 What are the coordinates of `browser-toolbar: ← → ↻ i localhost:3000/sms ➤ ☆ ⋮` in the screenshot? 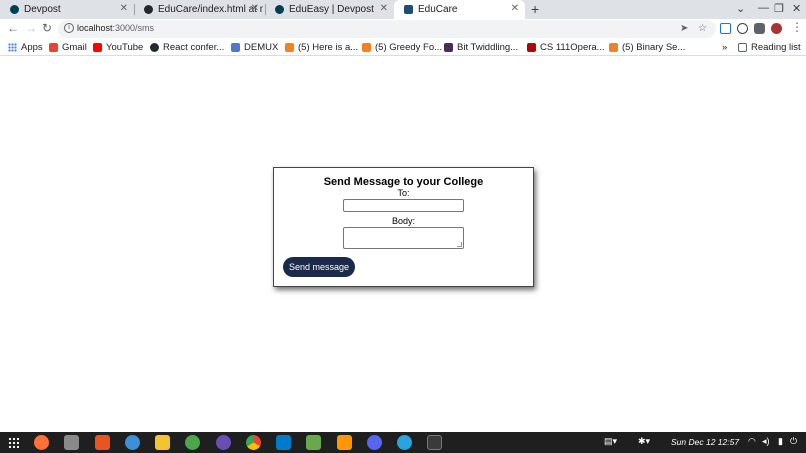 It's located at (403, 29).